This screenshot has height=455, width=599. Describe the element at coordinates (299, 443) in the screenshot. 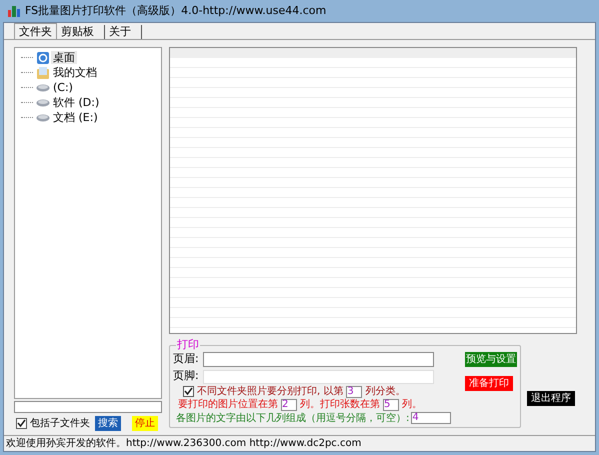

I see `status-bar: 欢迎使用孙宾开发的软件。http://www.236300.com http://www.dc2pc.com` at that location.